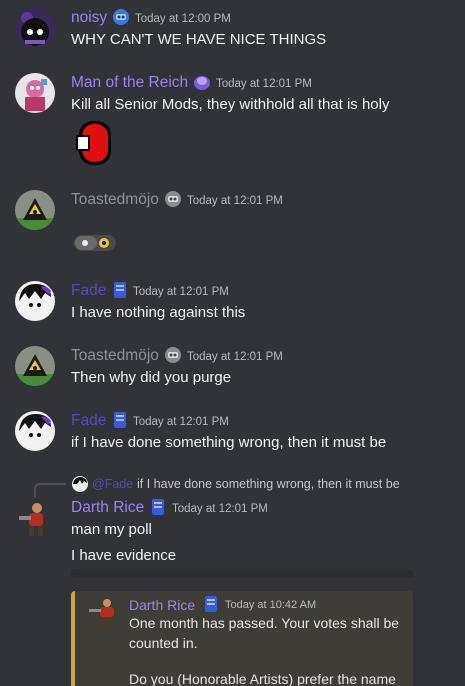  What do you see at coordinates (271, 605) in the screenshot?
I see `embed-timestamp: Today at 10:42 AM` at bounding box center [271, 605].